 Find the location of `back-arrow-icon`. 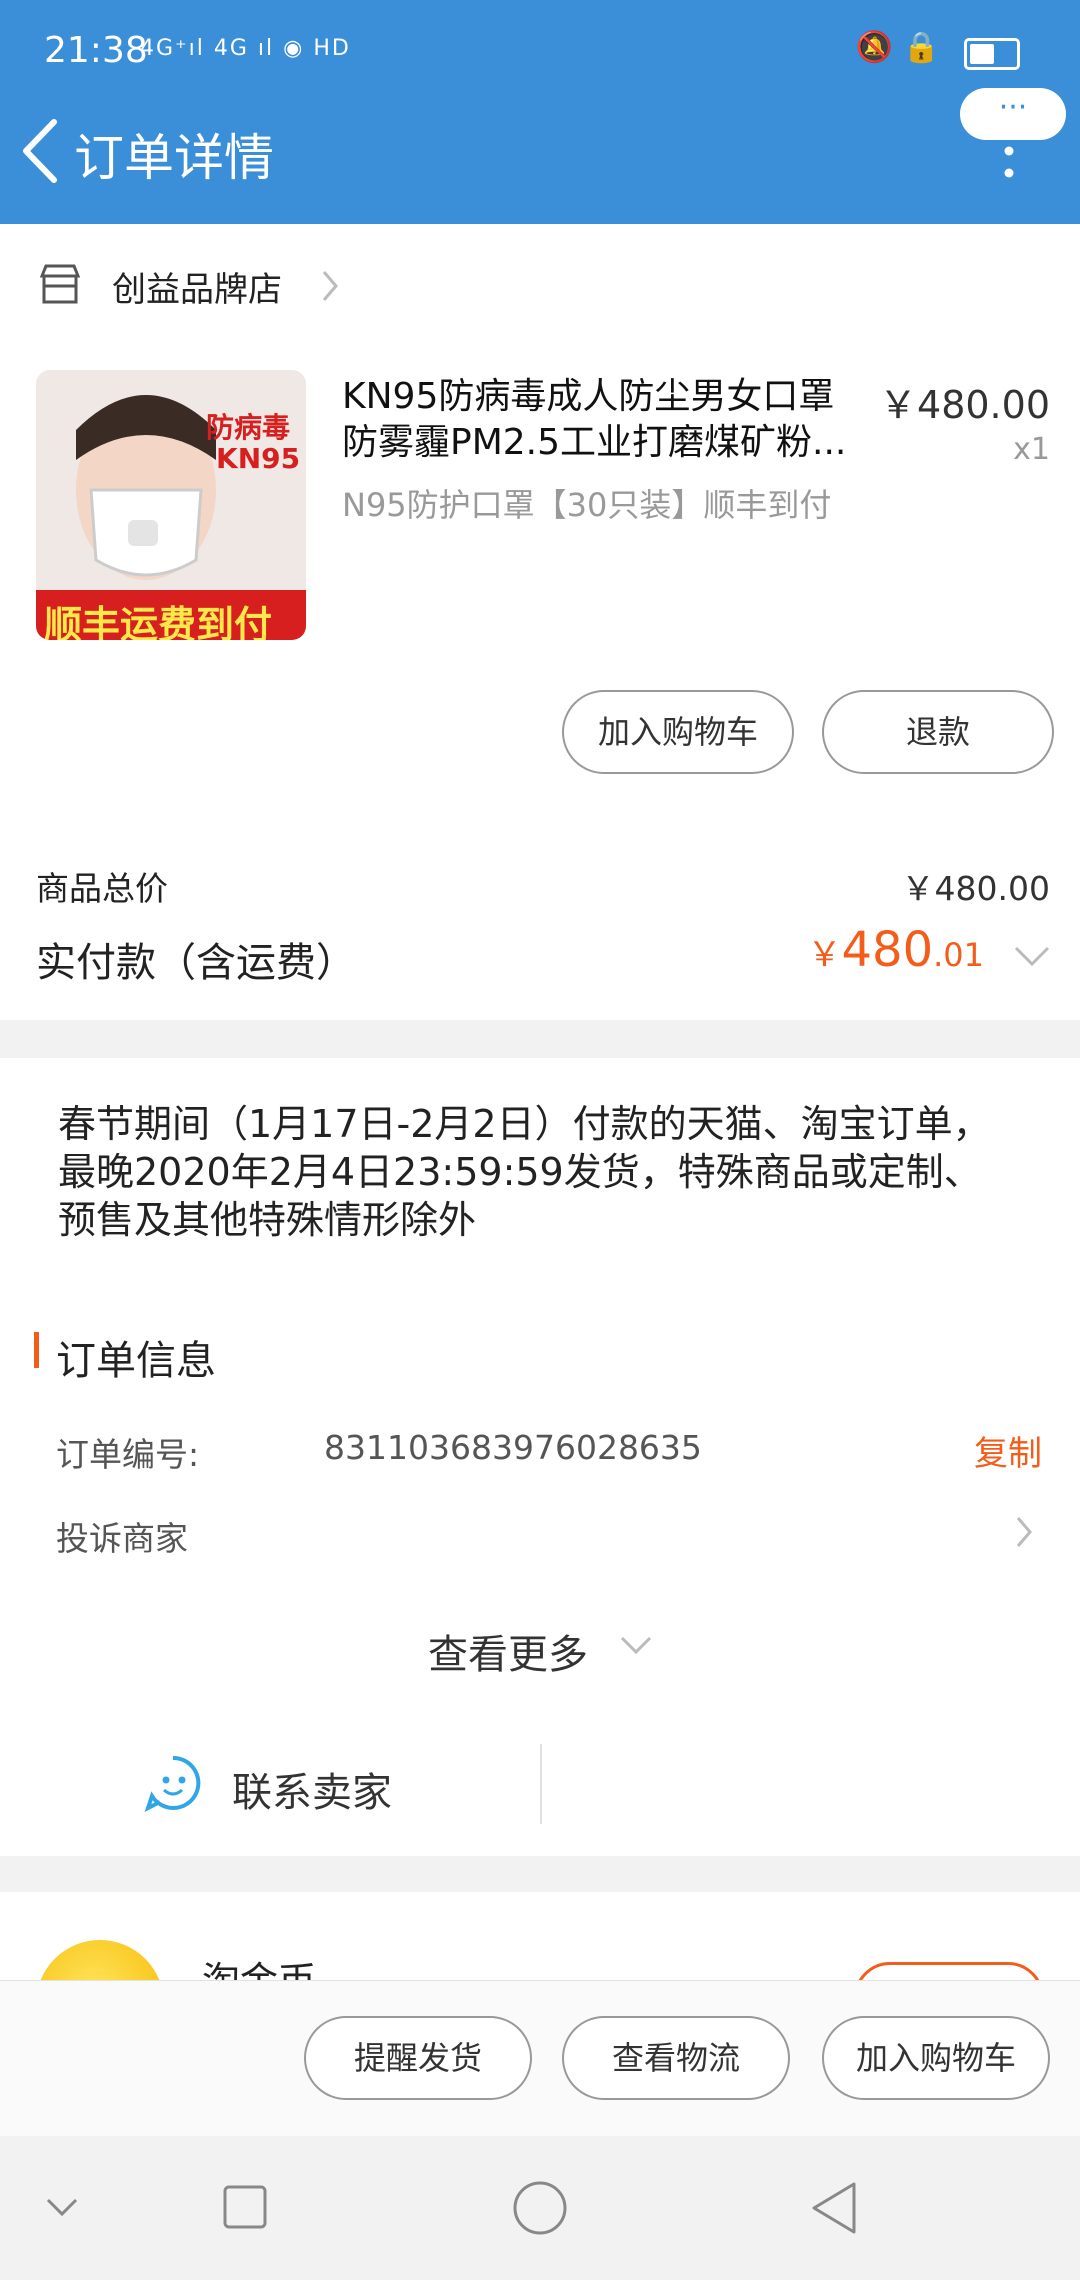

back-arrow-icon is located at coordinates (40, 151).